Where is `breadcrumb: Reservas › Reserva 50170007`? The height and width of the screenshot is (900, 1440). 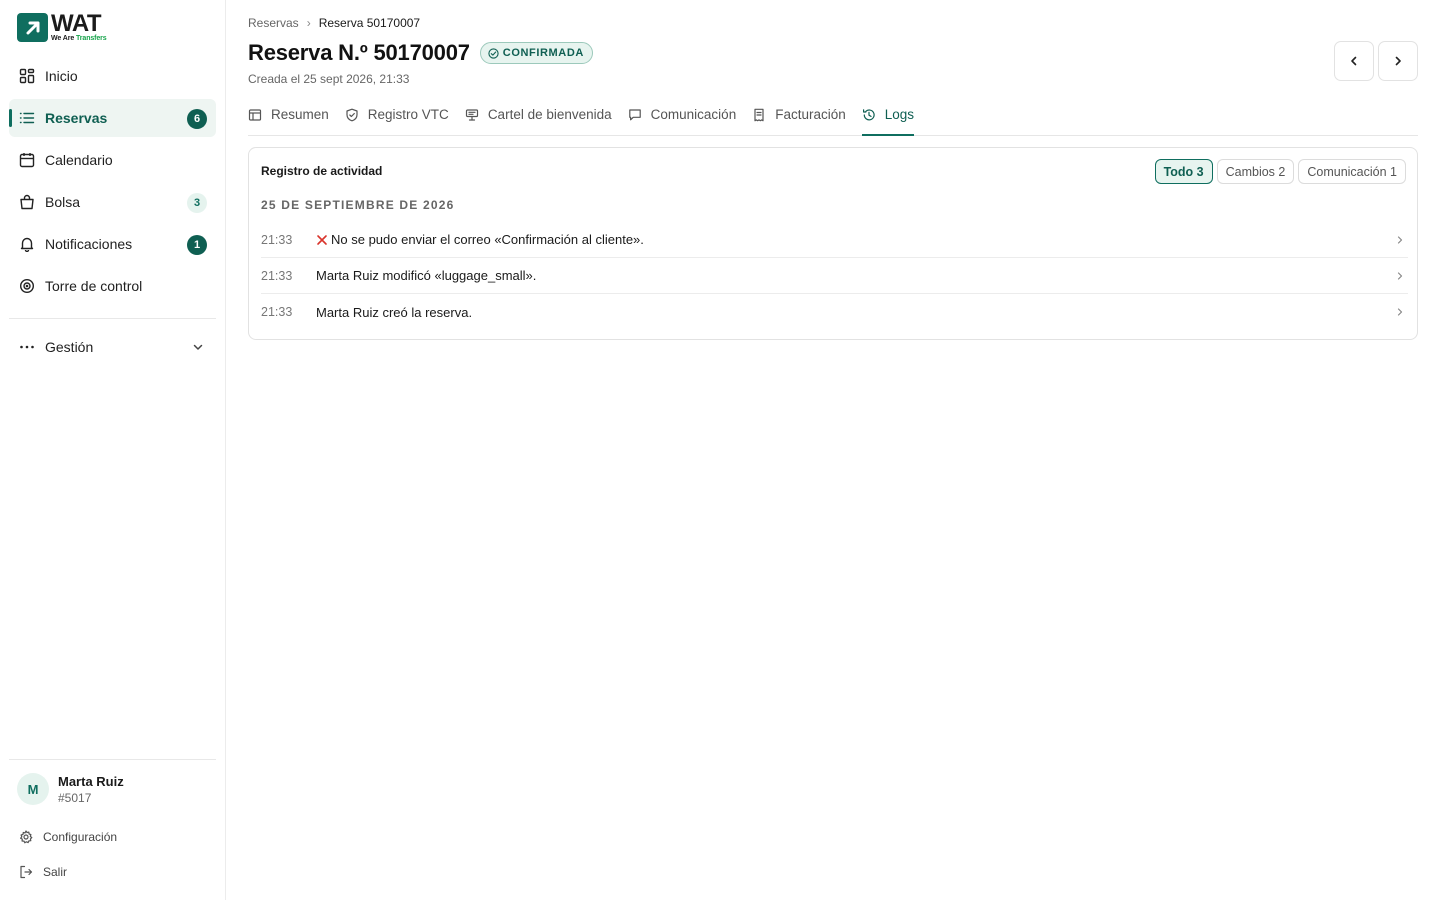 breadcrumb: Reservas › Reserva 50170007 is located at coordinates (334, 23).